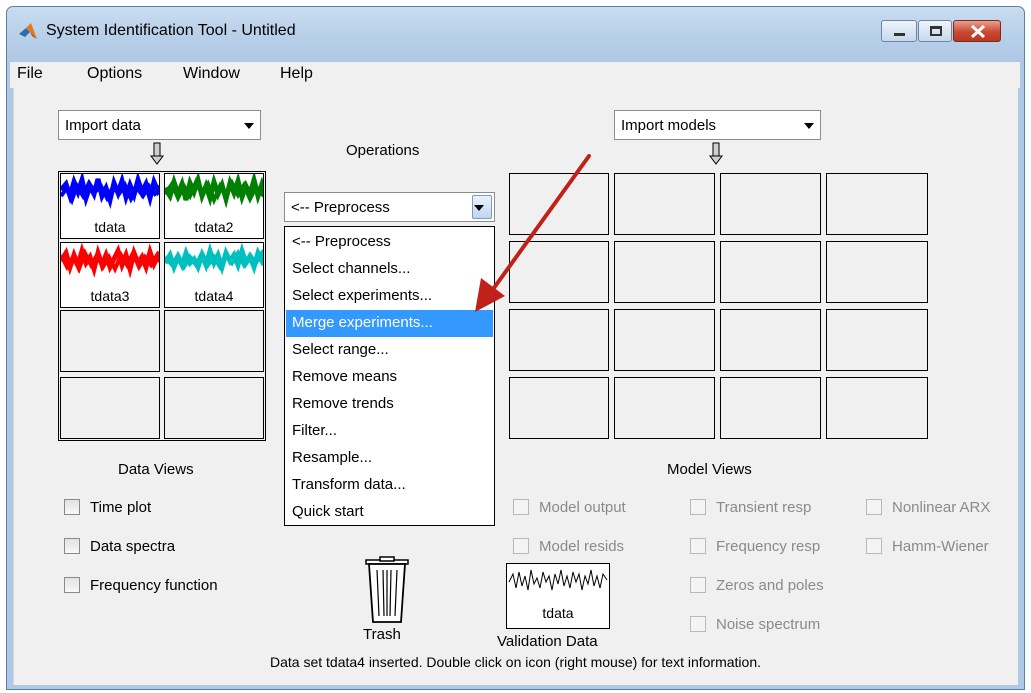  What do you see at coordinates (133, 546) in the screenshot?
I see `data-spectra-label: Data spectra` at bounding box center [133, 546].